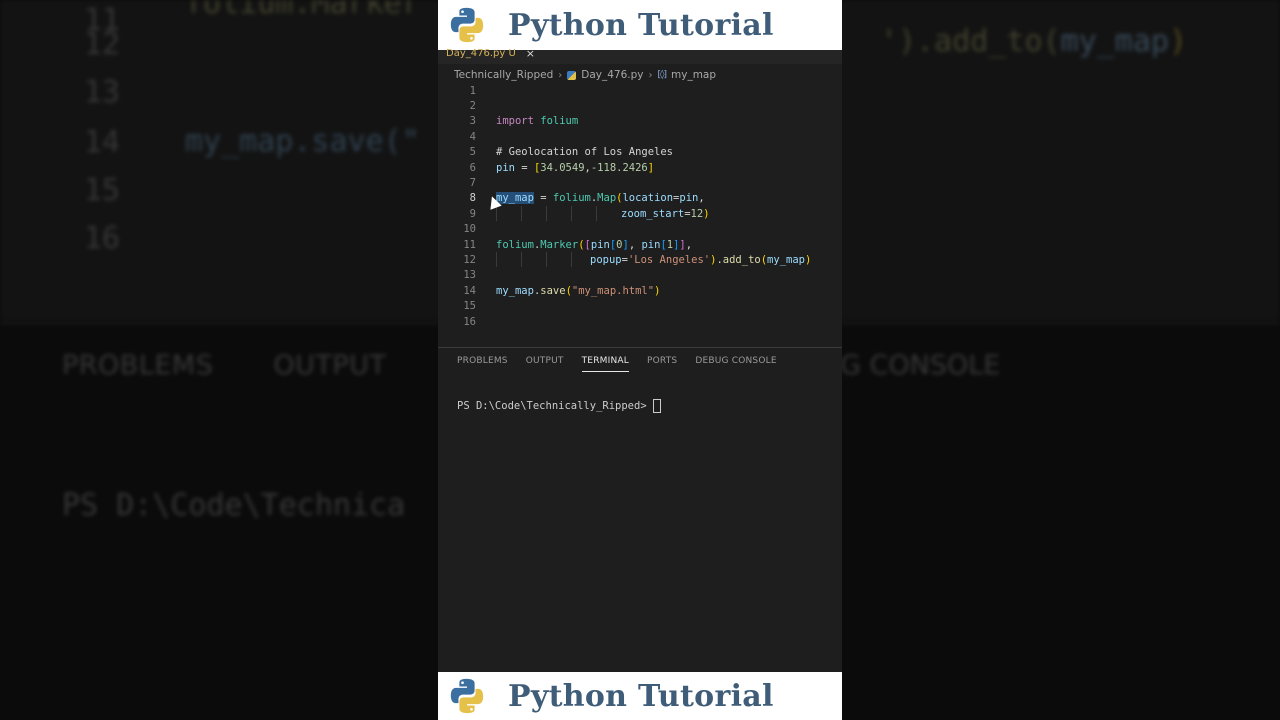 Image resolution: width=1280 pixels, height=720 pixels. What do you see at coordinates (640, 306) in the screenshot?
I see `code-line: 15` at bounding box center [640, 306].